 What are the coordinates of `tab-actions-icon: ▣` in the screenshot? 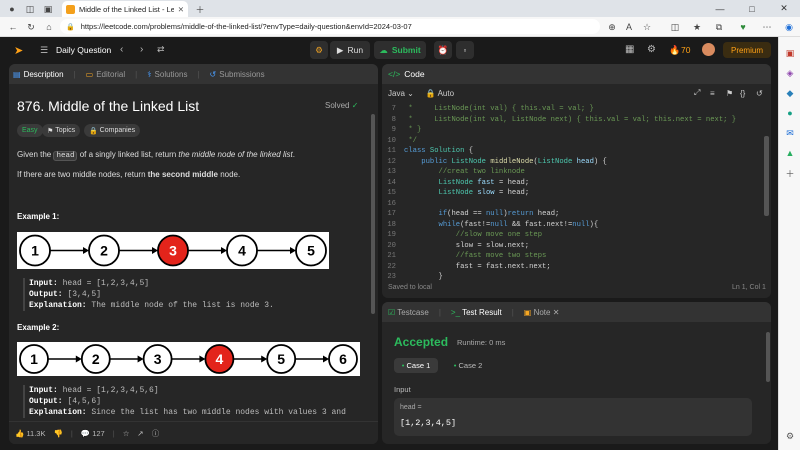 It's located at (48, 9).